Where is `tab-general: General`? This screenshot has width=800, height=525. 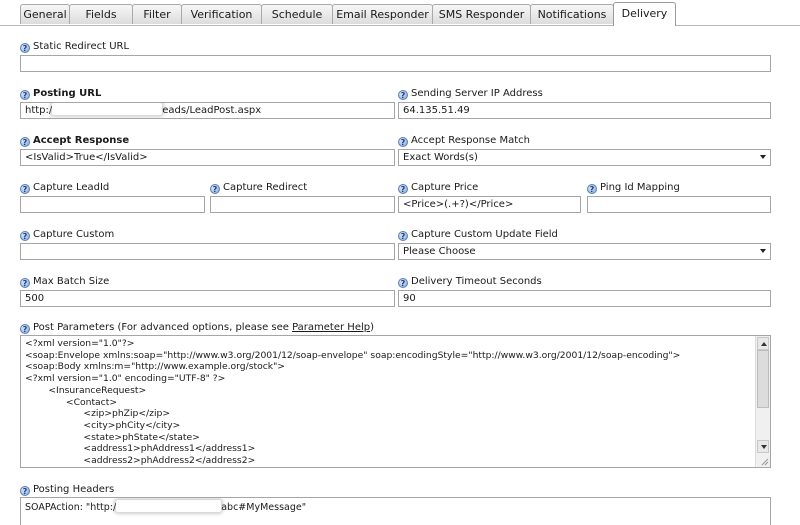
tab-general: General is located at coordinates (45, 14).